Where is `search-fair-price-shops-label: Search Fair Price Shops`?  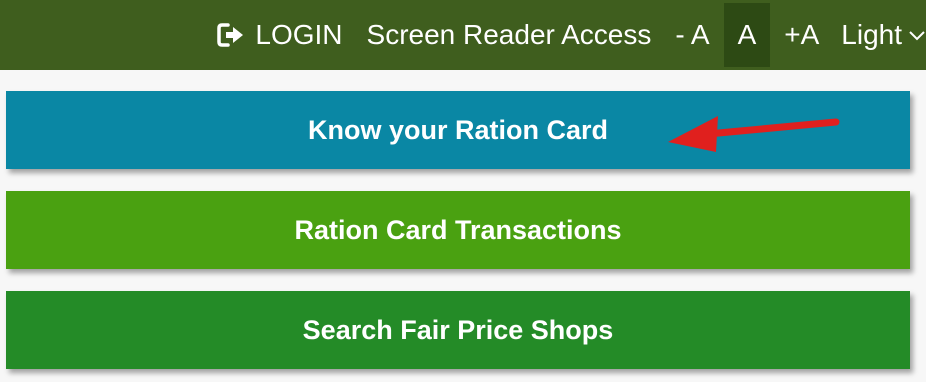 search-fair-price-shops-label: Search Fair Price Shops is located at coordinates (458, 329).